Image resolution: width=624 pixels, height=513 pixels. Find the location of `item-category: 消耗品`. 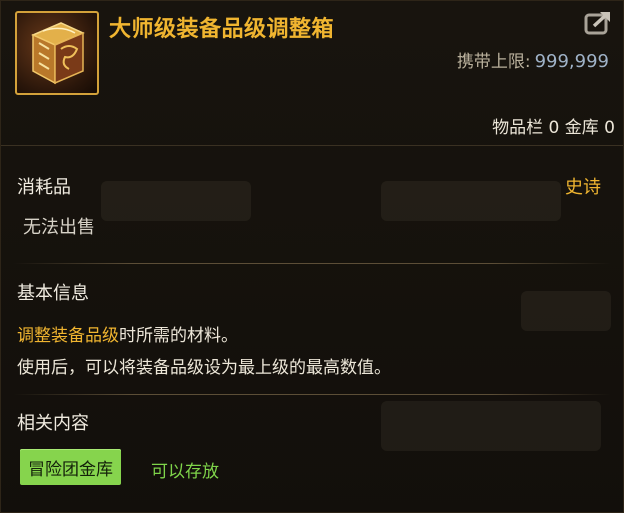

item-category: 消耗品 is located at coordinates (44, 187).